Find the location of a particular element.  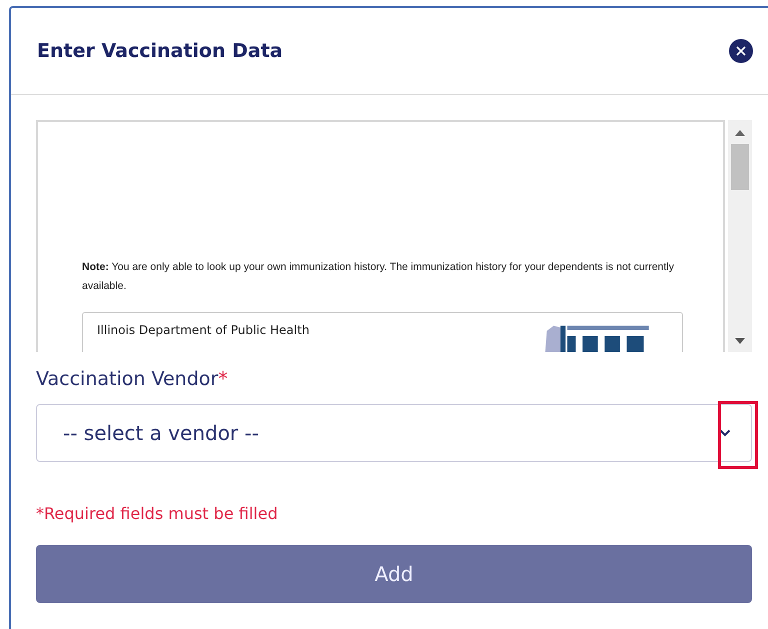

note-text: Note: You are only able to look up your own immunization history. The immunization history for your dependents is not currently available. is located at coordinates (379, 277).